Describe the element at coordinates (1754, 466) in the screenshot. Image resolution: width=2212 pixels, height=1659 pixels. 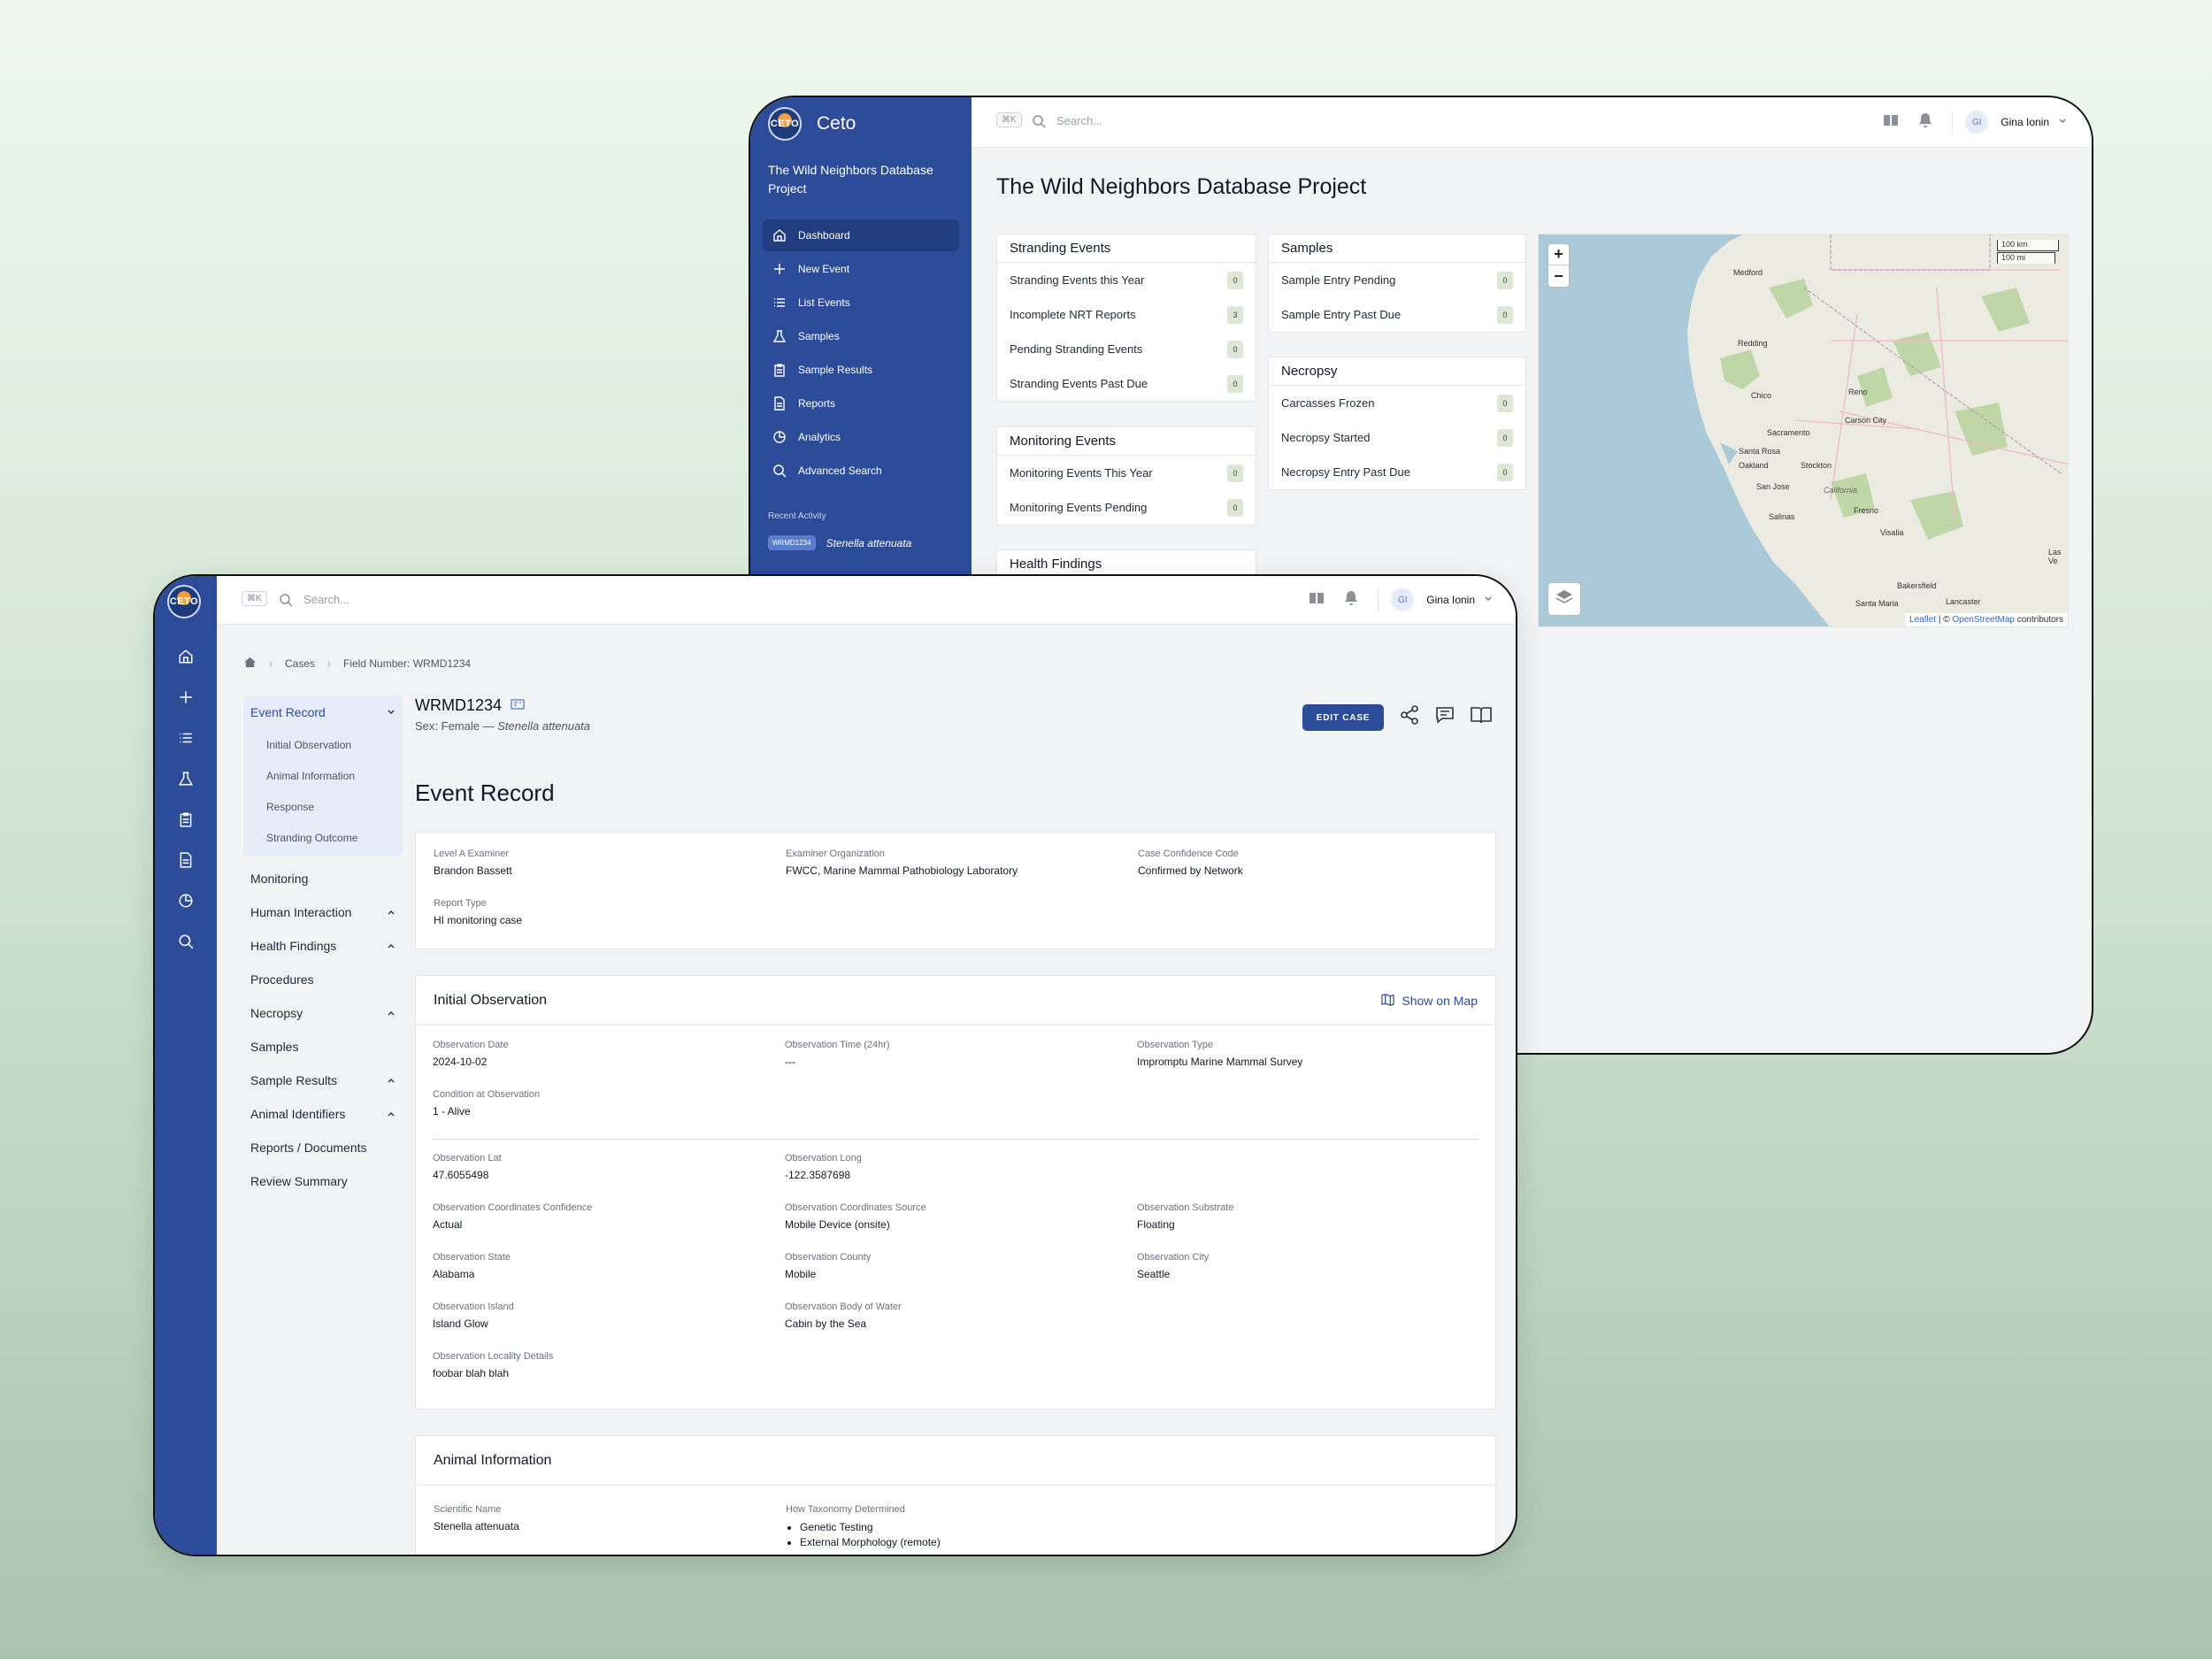
I see `map-city-label: Oakland` at that location.